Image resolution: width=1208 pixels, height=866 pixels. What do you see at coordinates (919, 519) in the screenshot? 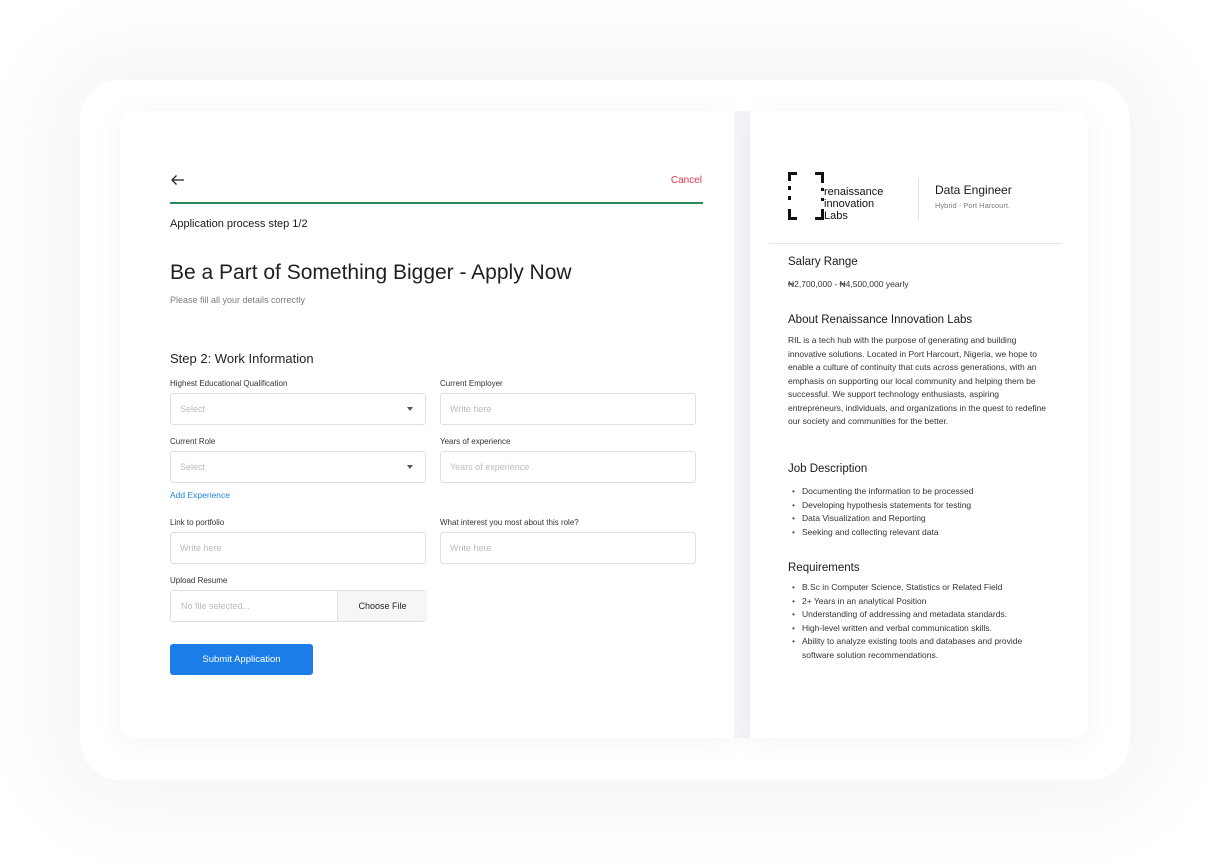
I see `list-item: Data Visualization and Reporting` at bounding box center [919, 519].